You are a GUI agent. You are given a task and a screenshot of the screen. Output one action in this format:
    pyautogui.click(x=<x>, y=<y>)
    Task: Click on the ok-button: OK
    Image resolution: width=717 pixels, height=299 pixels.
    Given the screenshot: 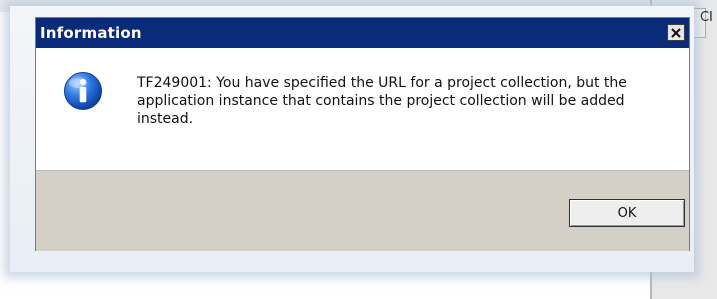 What is the action you would take?
    pyautogui.click(x=627, y=213)
    